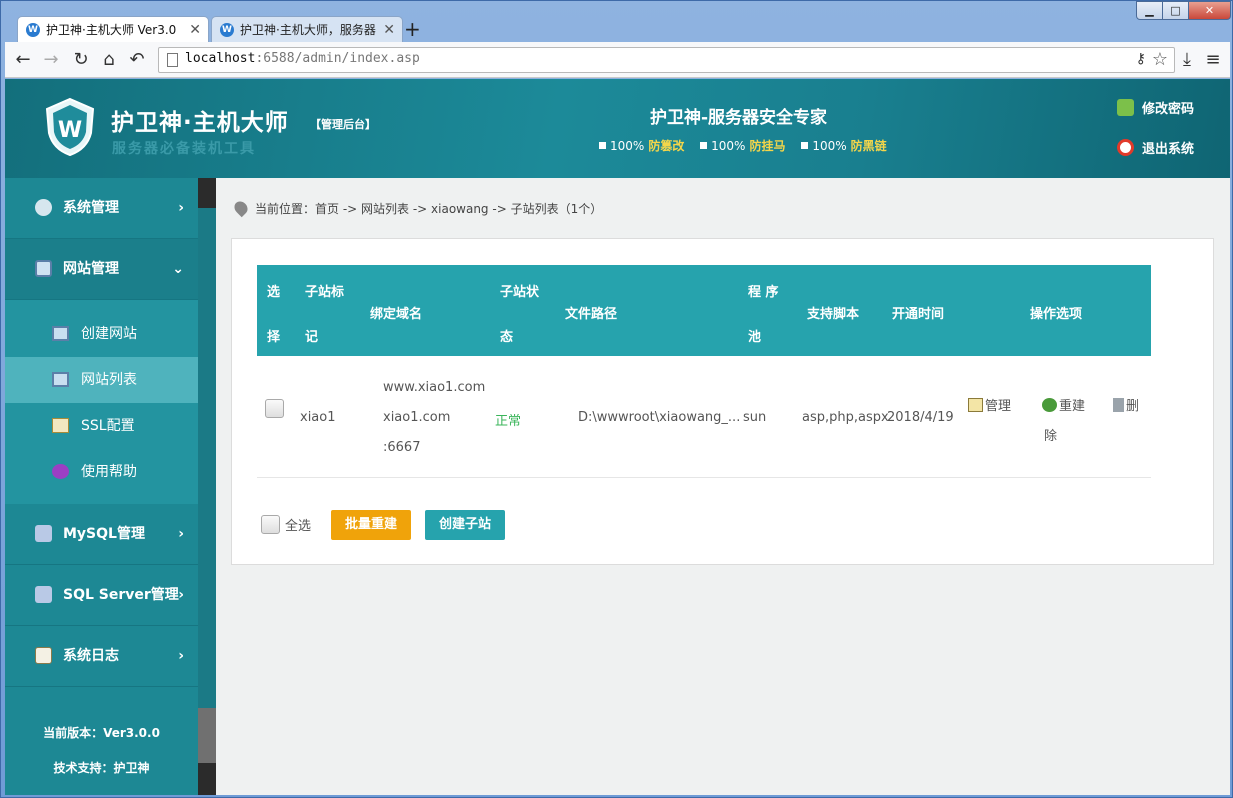  I want to click on shield-logo-icon: W, so click(70, 127).